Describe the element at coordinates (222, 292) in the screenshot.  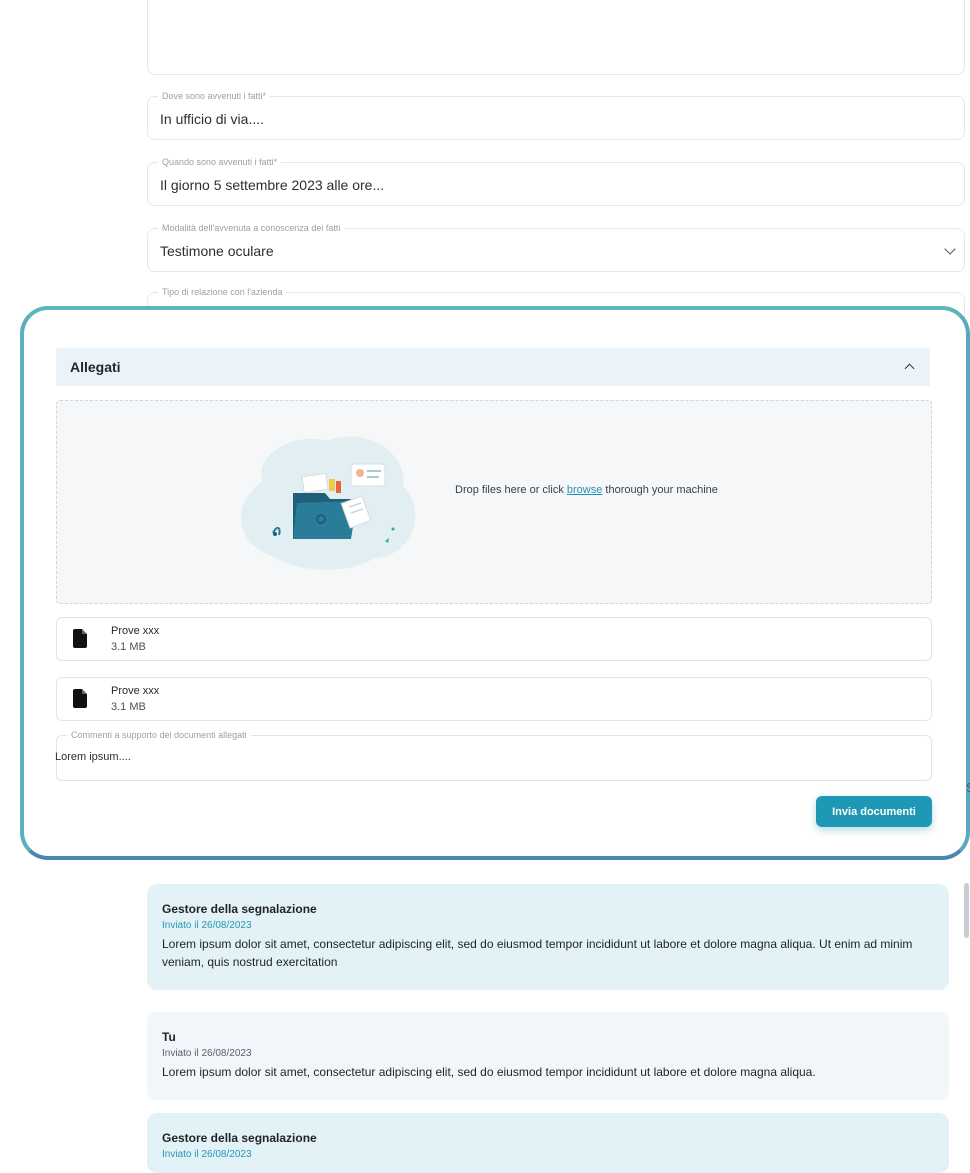
I see `relationship-type-label: Tipo di relazione con l'azienda` at that location.